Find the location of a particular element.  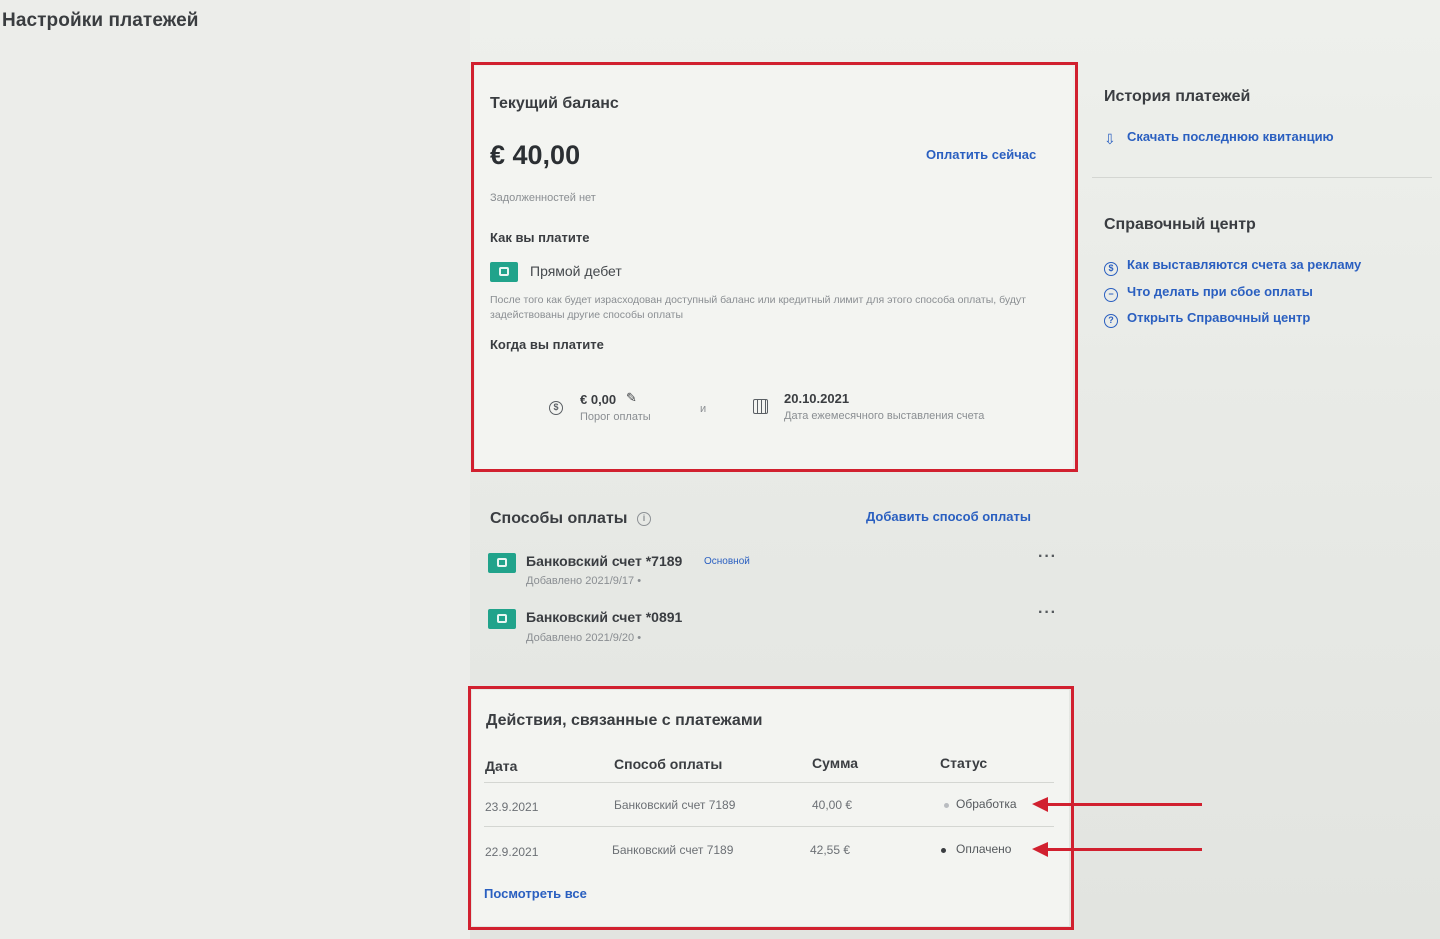

how-you-pay-label: Как вы платите is located at coordinates (540, 237).